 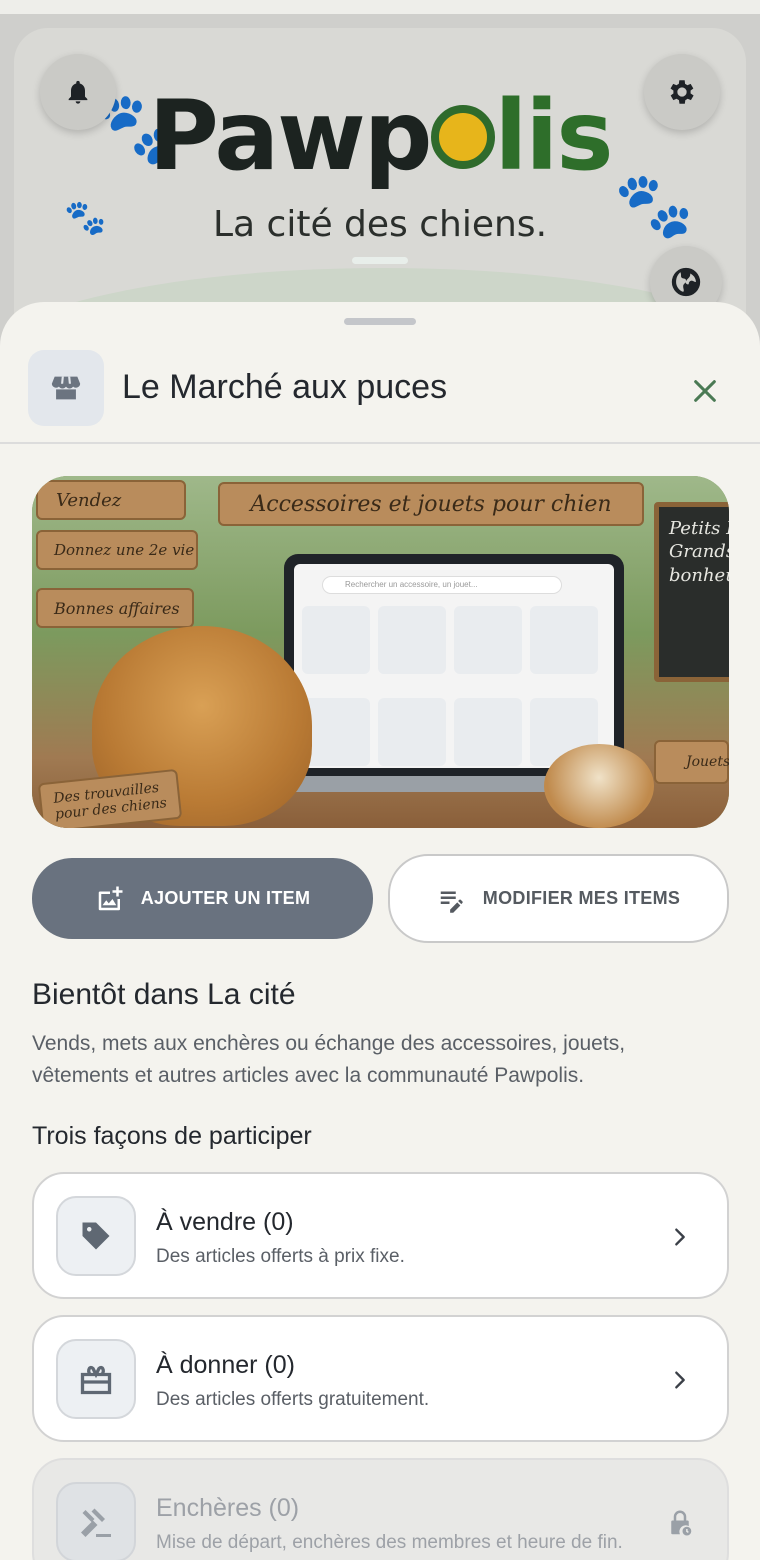 What do you see at coordinates (691, 592) in the screenshot?
I see `hero-chalkboard: Petits P Grands bonheur` at bounding box center [691, 592].